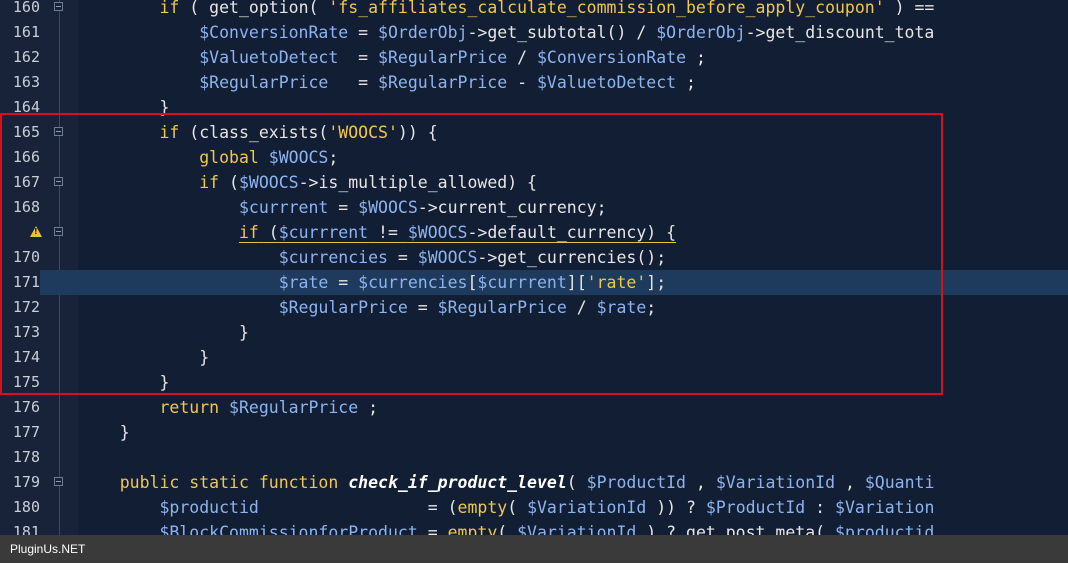 The height and width of the screenshot is (563, 1068). What do you see at coordinates (587, 507) in the screenshot?
I see `code-token: $VariationId` at bounding box center [587, 507].